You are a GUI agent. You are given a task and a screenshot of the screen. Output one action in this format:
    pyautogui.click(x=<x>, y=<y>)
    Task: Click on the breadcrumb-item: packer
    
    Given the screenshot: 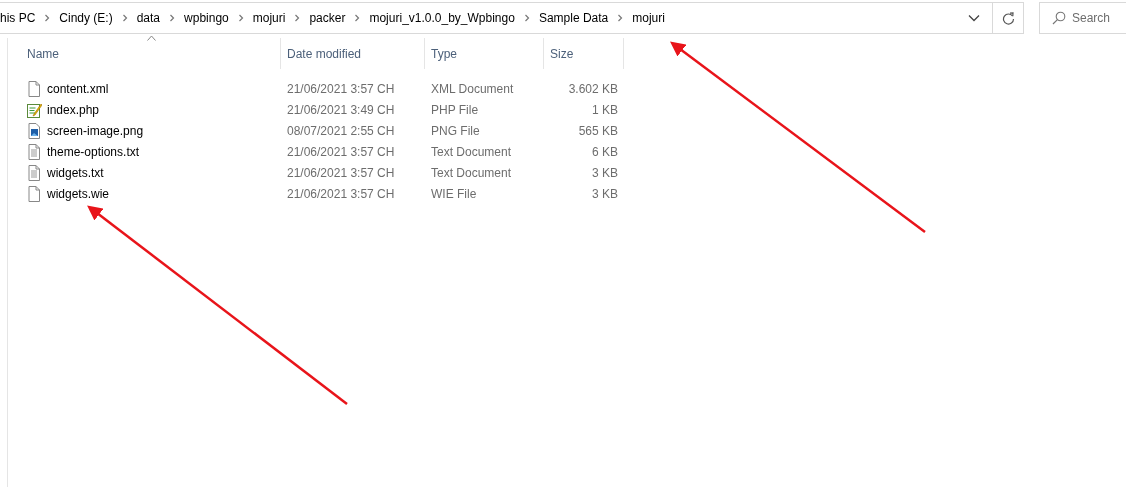 What is the action you would take?
    pyautogui.click(x=327, y=18)
    